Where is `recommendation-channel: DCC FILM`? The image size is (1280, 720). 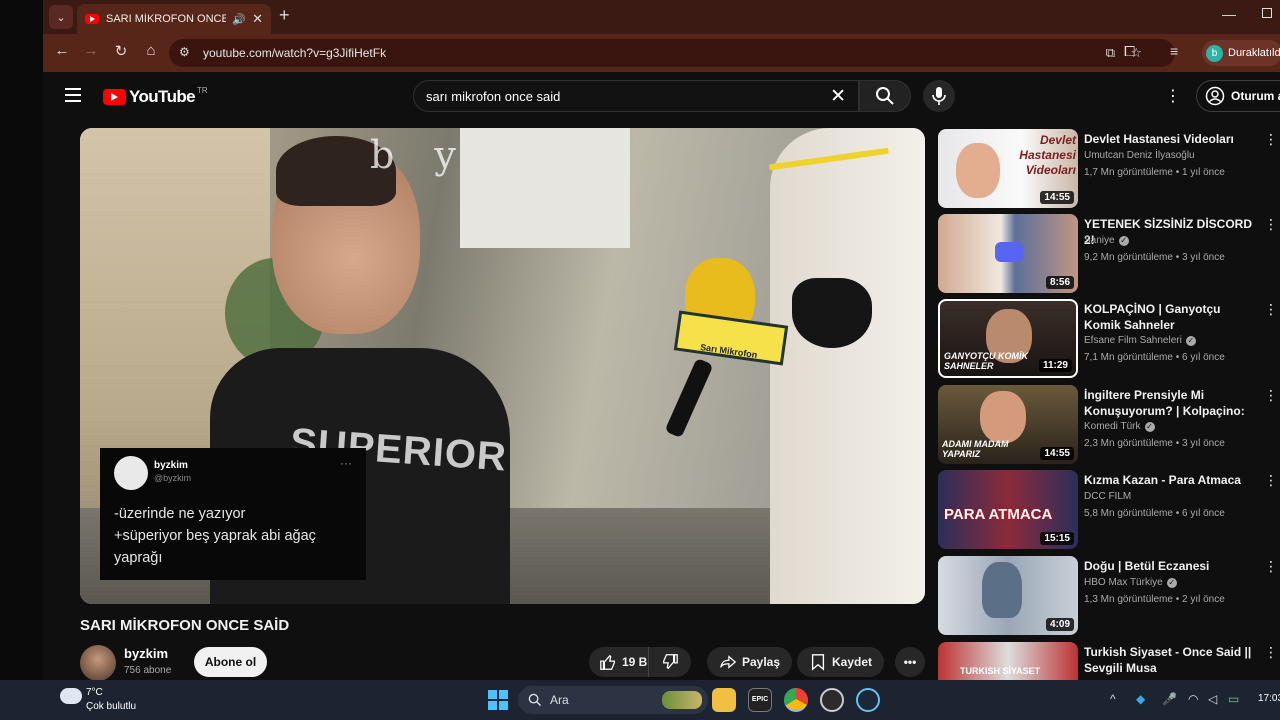
recommendation-channel: DCC FILM is located at coordinates (1107, 496).